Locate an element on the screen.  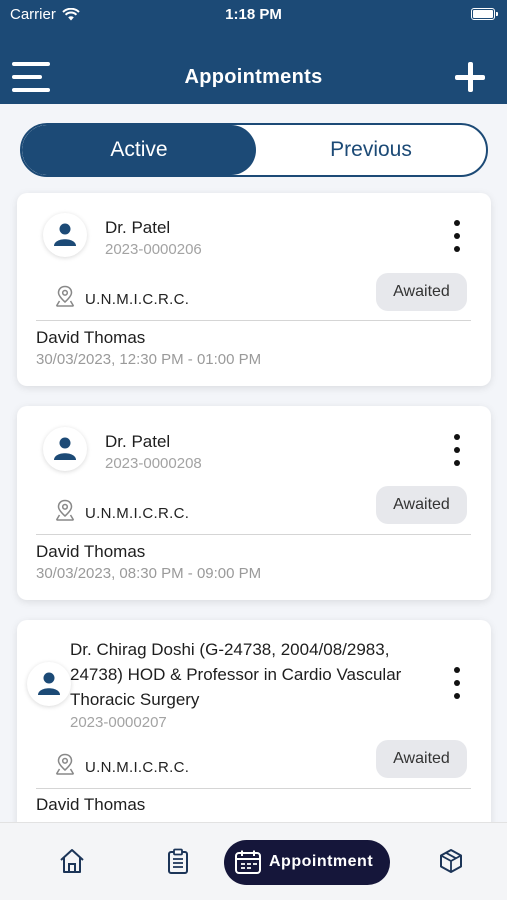
appointment-id: 2023-0000206 is located at coordinates (153, 249).